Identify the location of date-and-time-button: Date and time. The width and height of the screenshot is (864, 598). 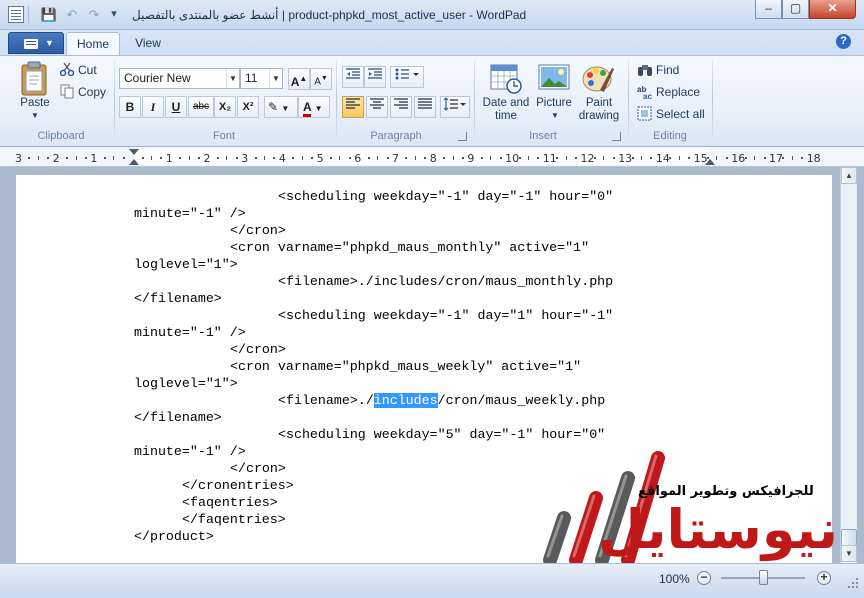
(506, 110).